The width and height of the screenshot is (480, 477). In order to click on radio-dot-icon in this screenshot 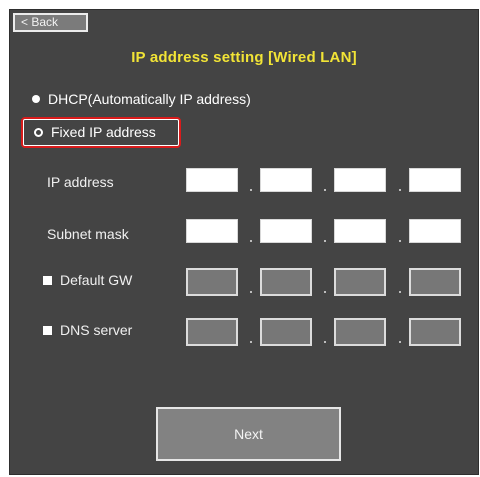, I will do `click(36, 99)`.